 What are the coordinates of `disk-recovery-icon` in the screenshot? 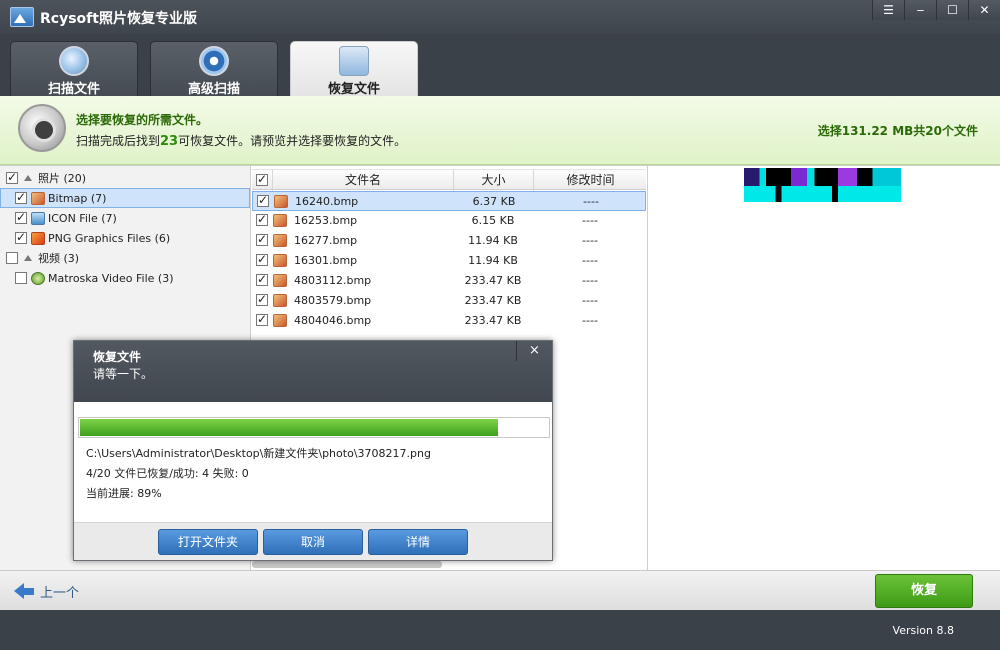 It's located at (42, 128).